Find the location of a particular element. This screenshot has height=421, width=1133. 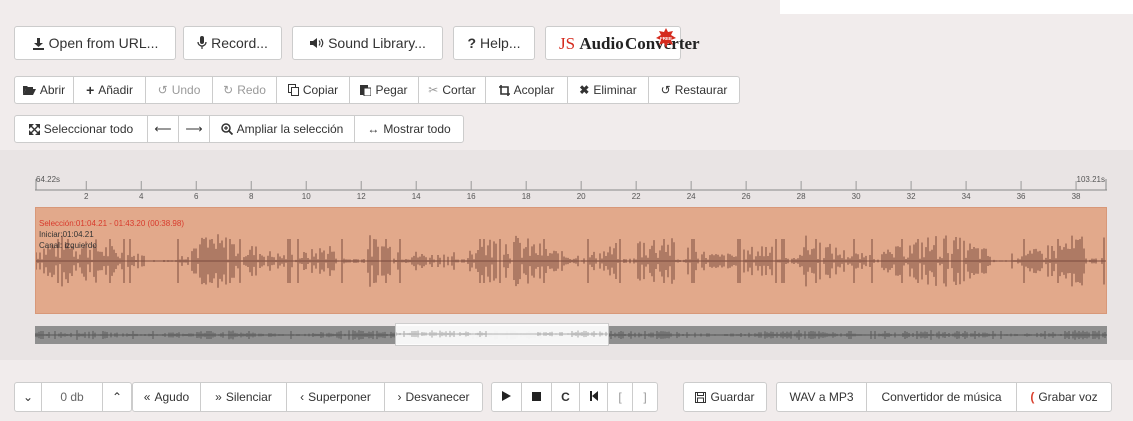

acoplar-button: Acoplar is located at coordinates (526, 90).